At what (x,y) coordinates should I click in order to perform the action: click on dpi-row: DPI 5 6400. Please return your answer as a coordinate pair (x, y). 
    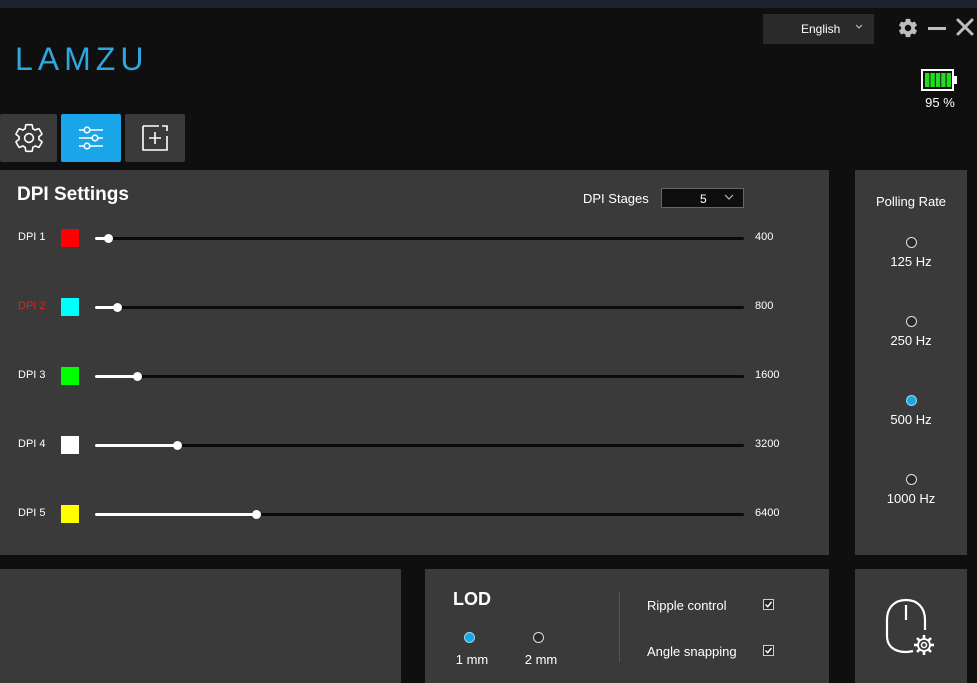
    Looking at the image, I should click on (414, 514).